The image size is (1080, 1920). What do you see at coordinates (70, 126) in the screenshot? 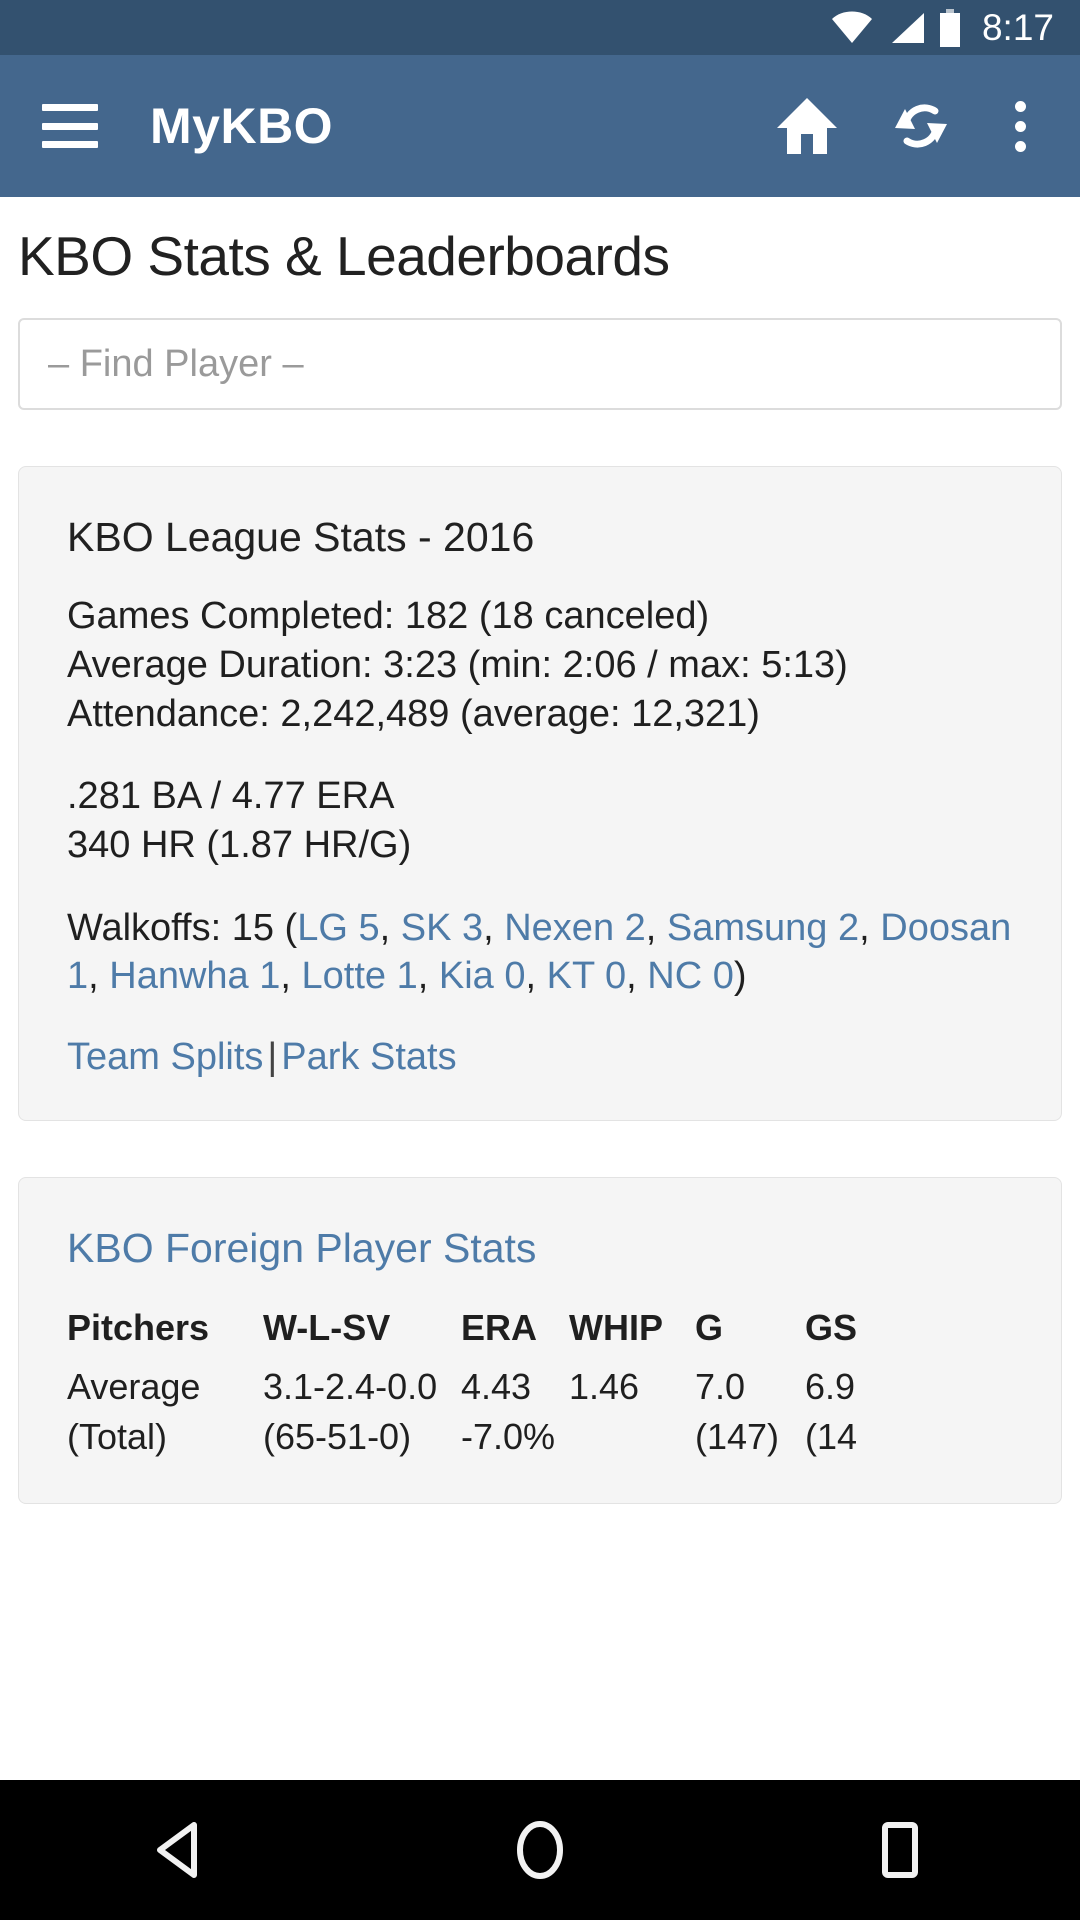
I see `hamburger-menu-icon` at bounding box center [70, 126].